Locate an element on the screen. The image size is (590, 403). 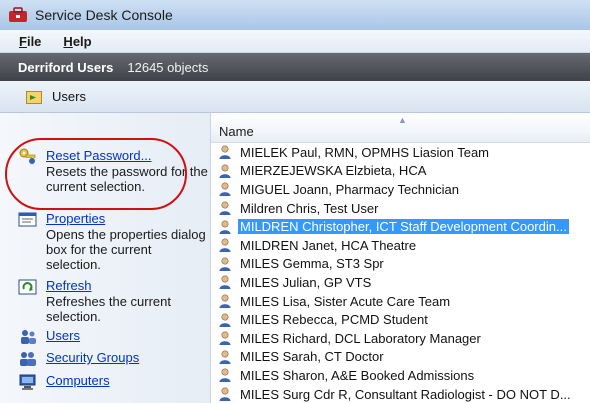
location-label: Users is located at coordinates (69, 96).